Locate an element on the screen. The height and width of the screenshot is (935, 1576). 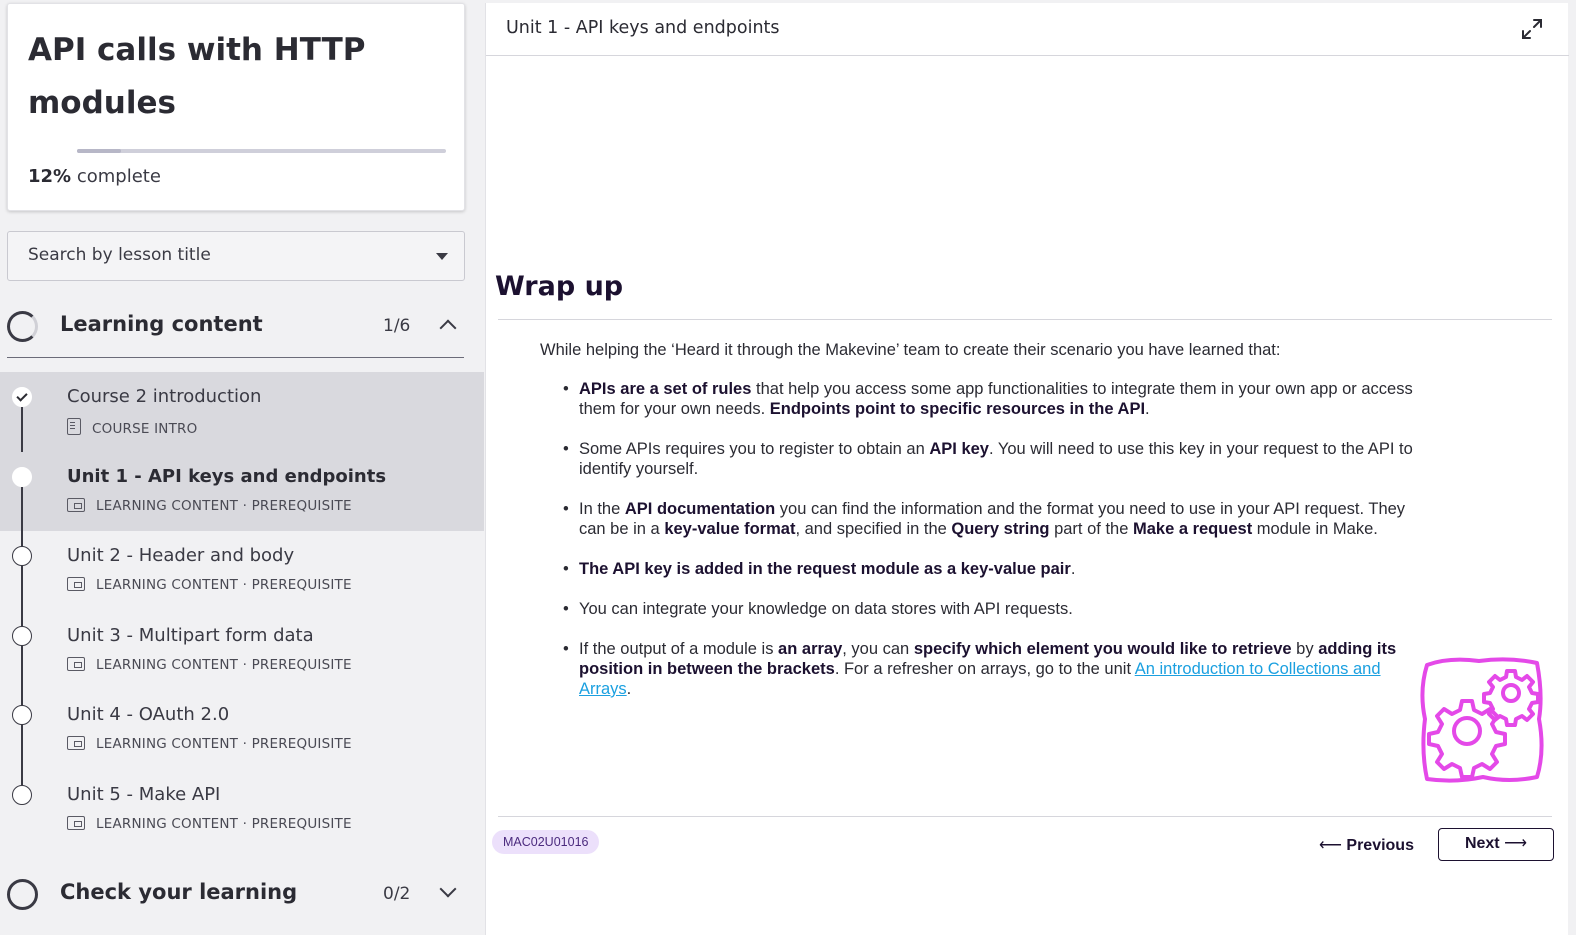
section-title: Learning content is located at coordinates (161, 324).